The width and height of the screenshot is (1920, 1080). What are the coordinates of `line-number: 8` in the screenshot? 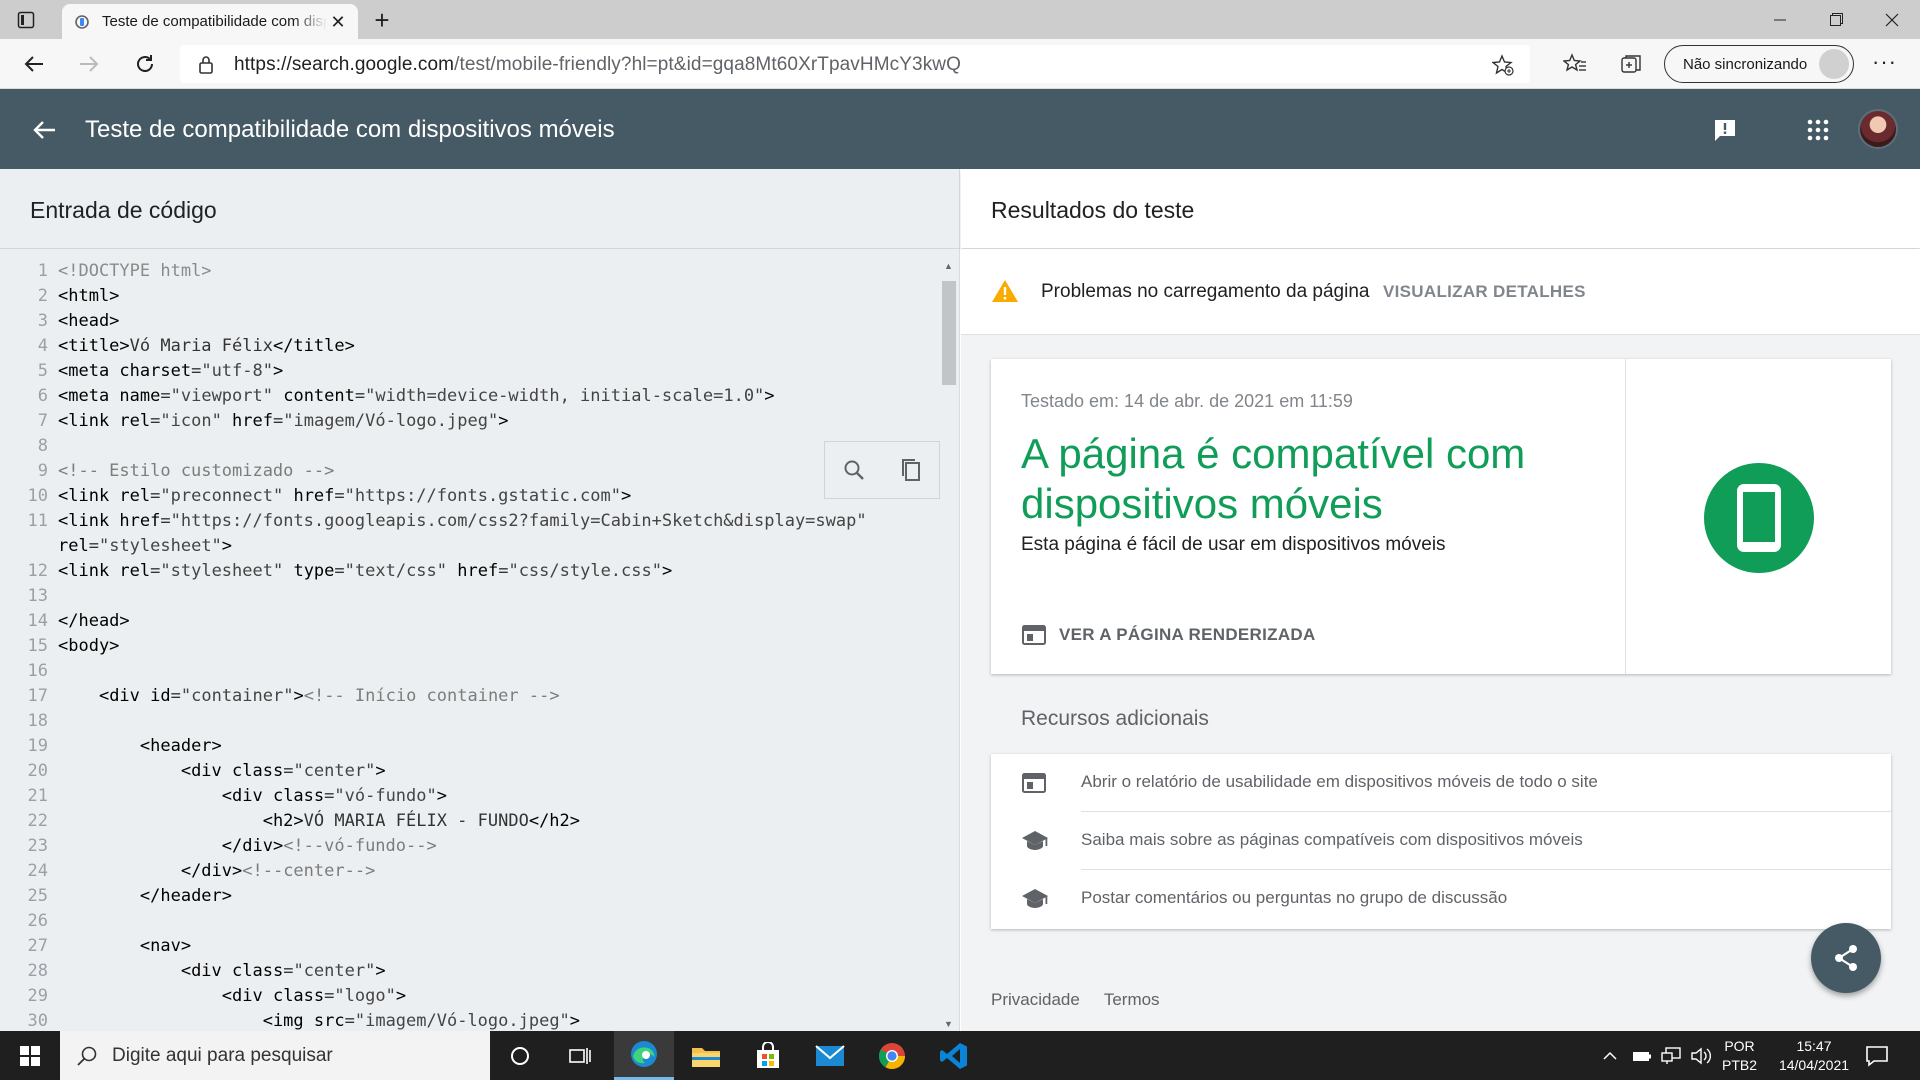 It's located at (42, 446).